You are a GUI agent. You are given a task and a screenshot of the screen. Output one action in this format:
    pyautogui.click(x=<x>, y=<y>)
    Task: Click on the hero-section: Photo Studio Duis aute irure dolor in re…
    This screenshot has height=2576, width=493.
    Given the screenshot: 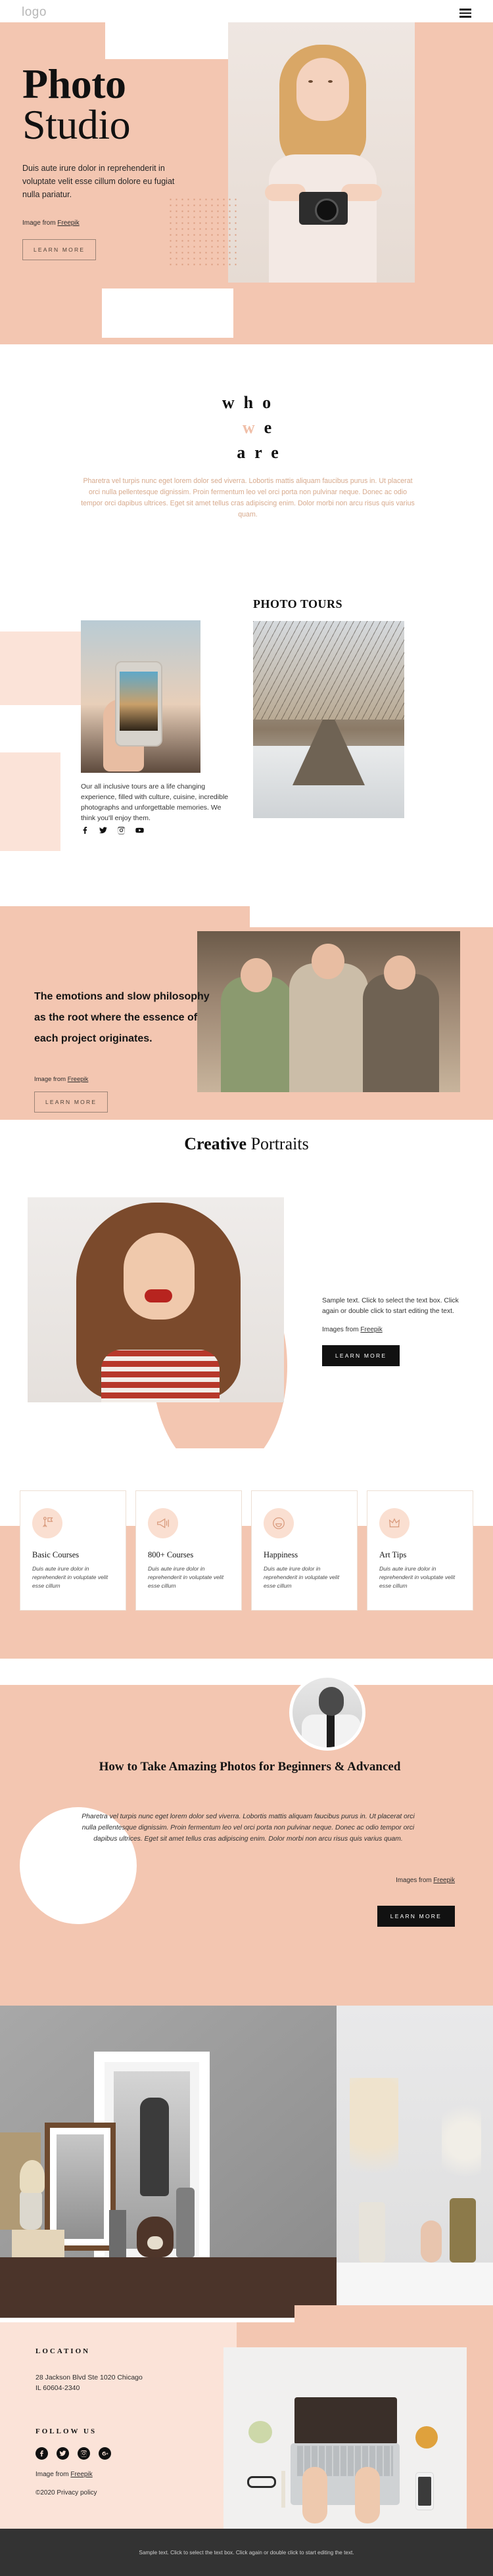 What is the action you would take?
    pyautogui.click(x=246, y=182)
    